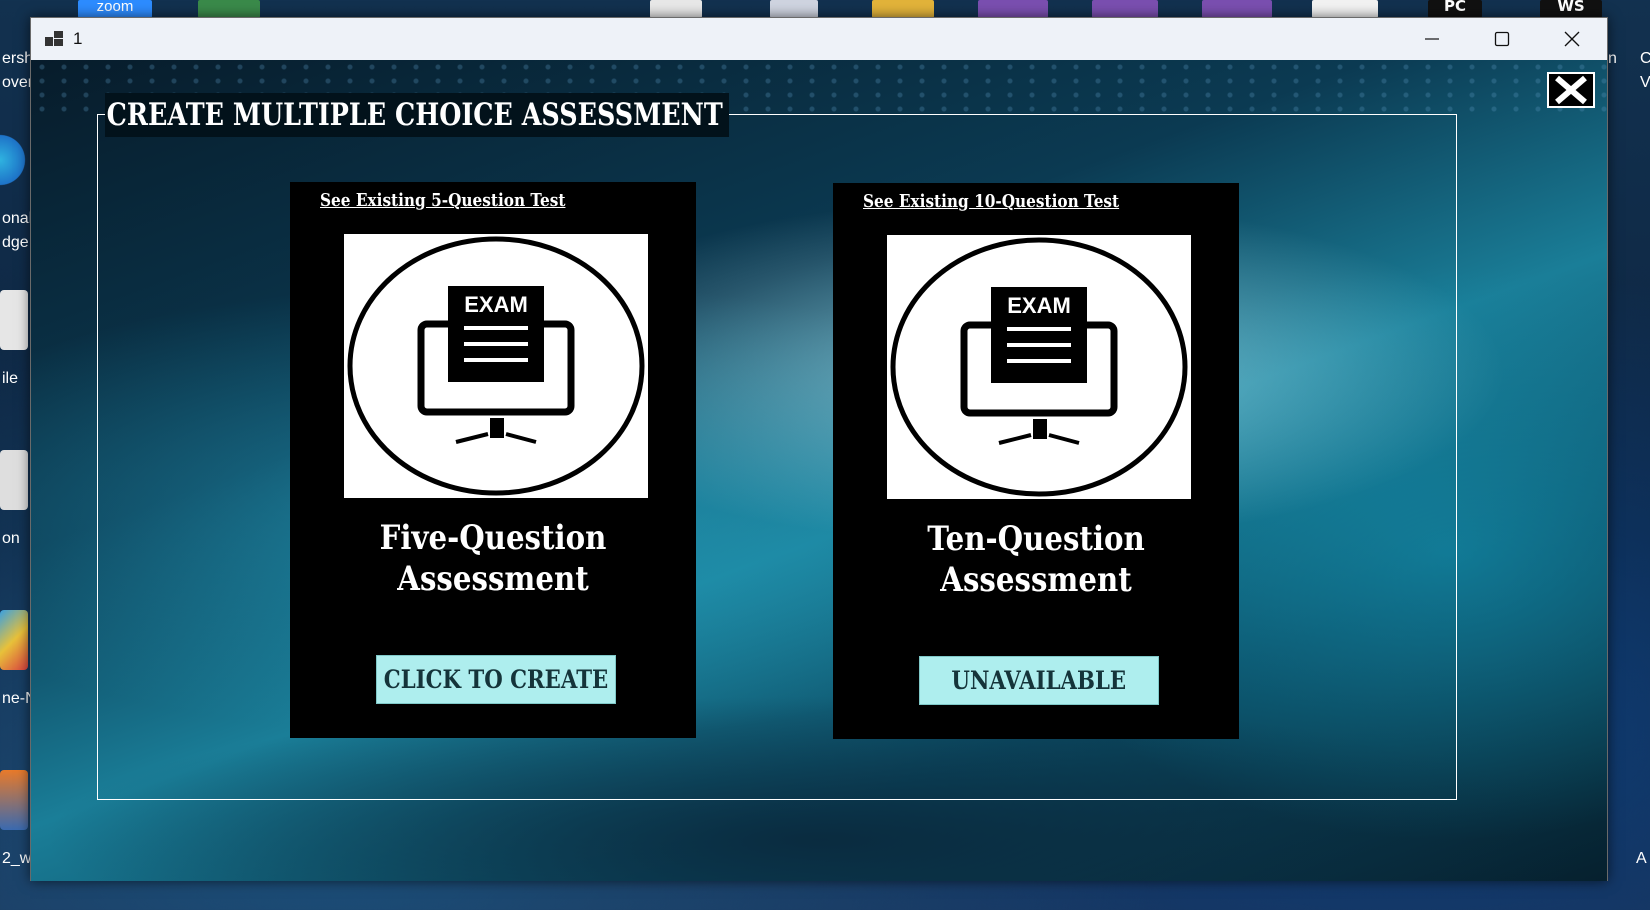 The width and height of the screenshot is (1650, 910). What do you see at coordinates (11, 538) in the screenshot?
I see `desktop-label: on` at bounding box center [11, 538].